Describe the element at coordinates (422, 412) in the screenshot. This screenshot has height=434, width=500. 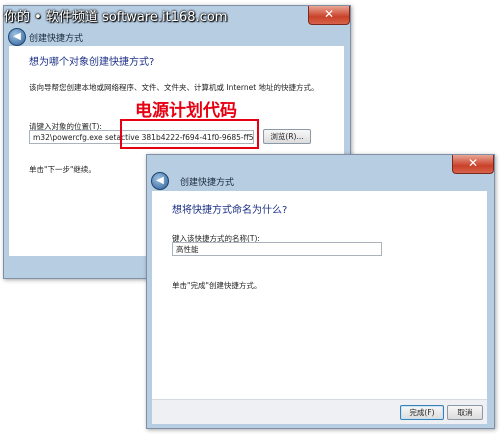
I see `finish-button: 完成(F)` at that location.